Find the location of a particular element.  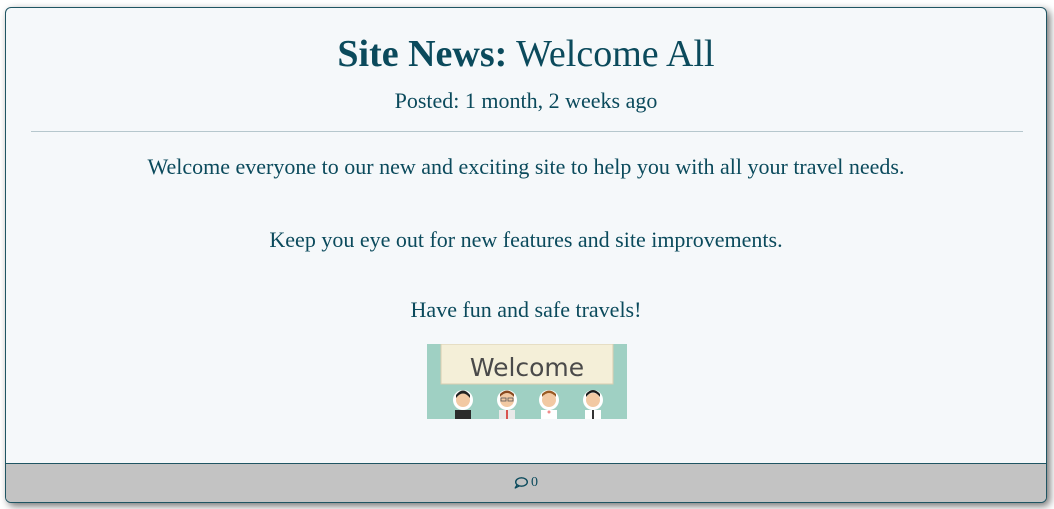

post-title-text: Welcome All is located at coordinates (615, 54).